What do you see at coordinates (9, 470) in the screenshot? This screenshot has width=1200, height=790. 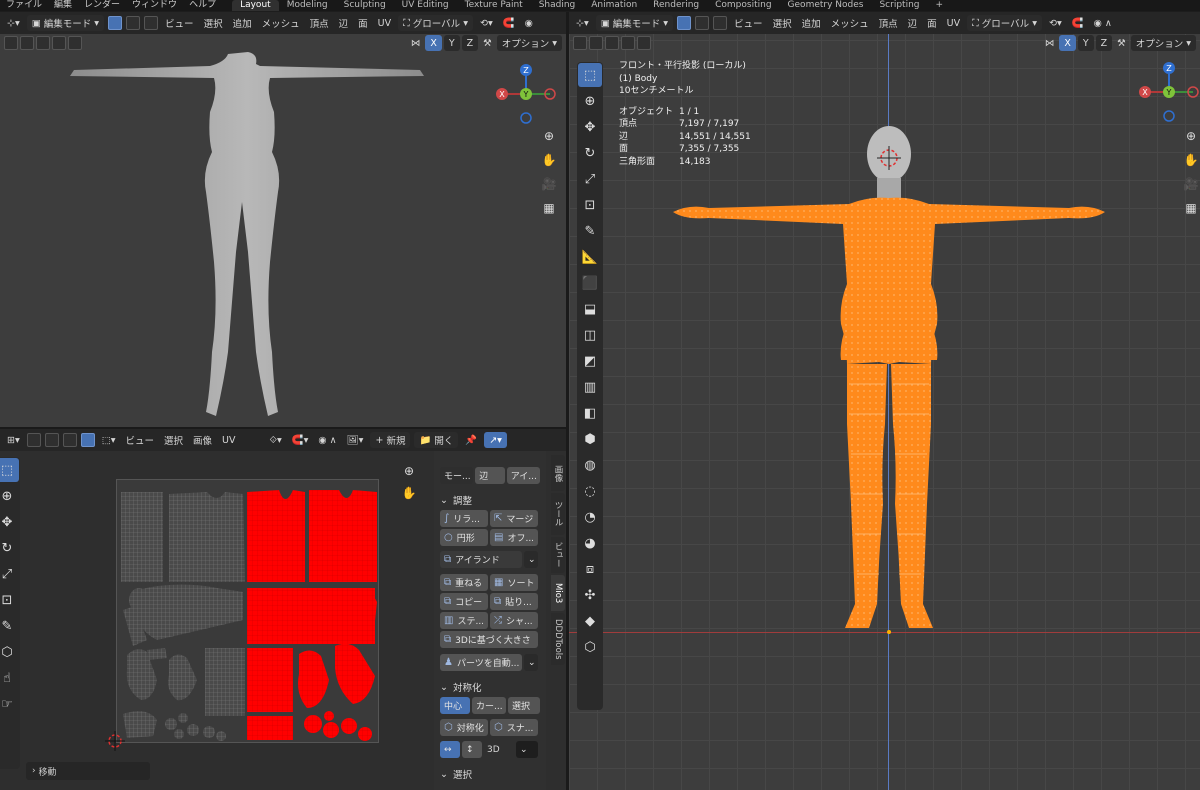 I see `uv-select-tool-icon: ⬚` at bounding box center [9, 470].